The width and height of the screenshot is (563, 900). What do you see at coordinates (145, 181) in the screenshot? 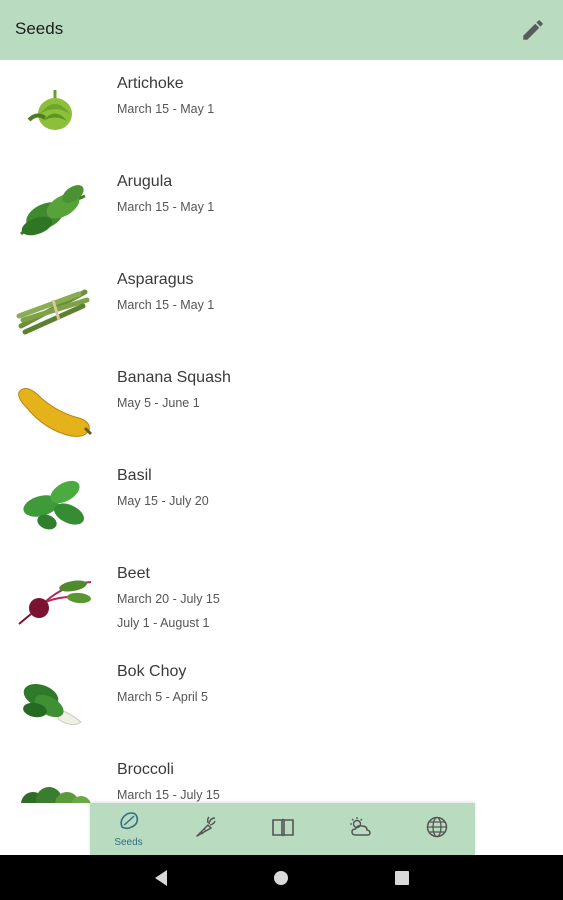
I see `seed-name: Arugula` at bounding box center [145, 181].